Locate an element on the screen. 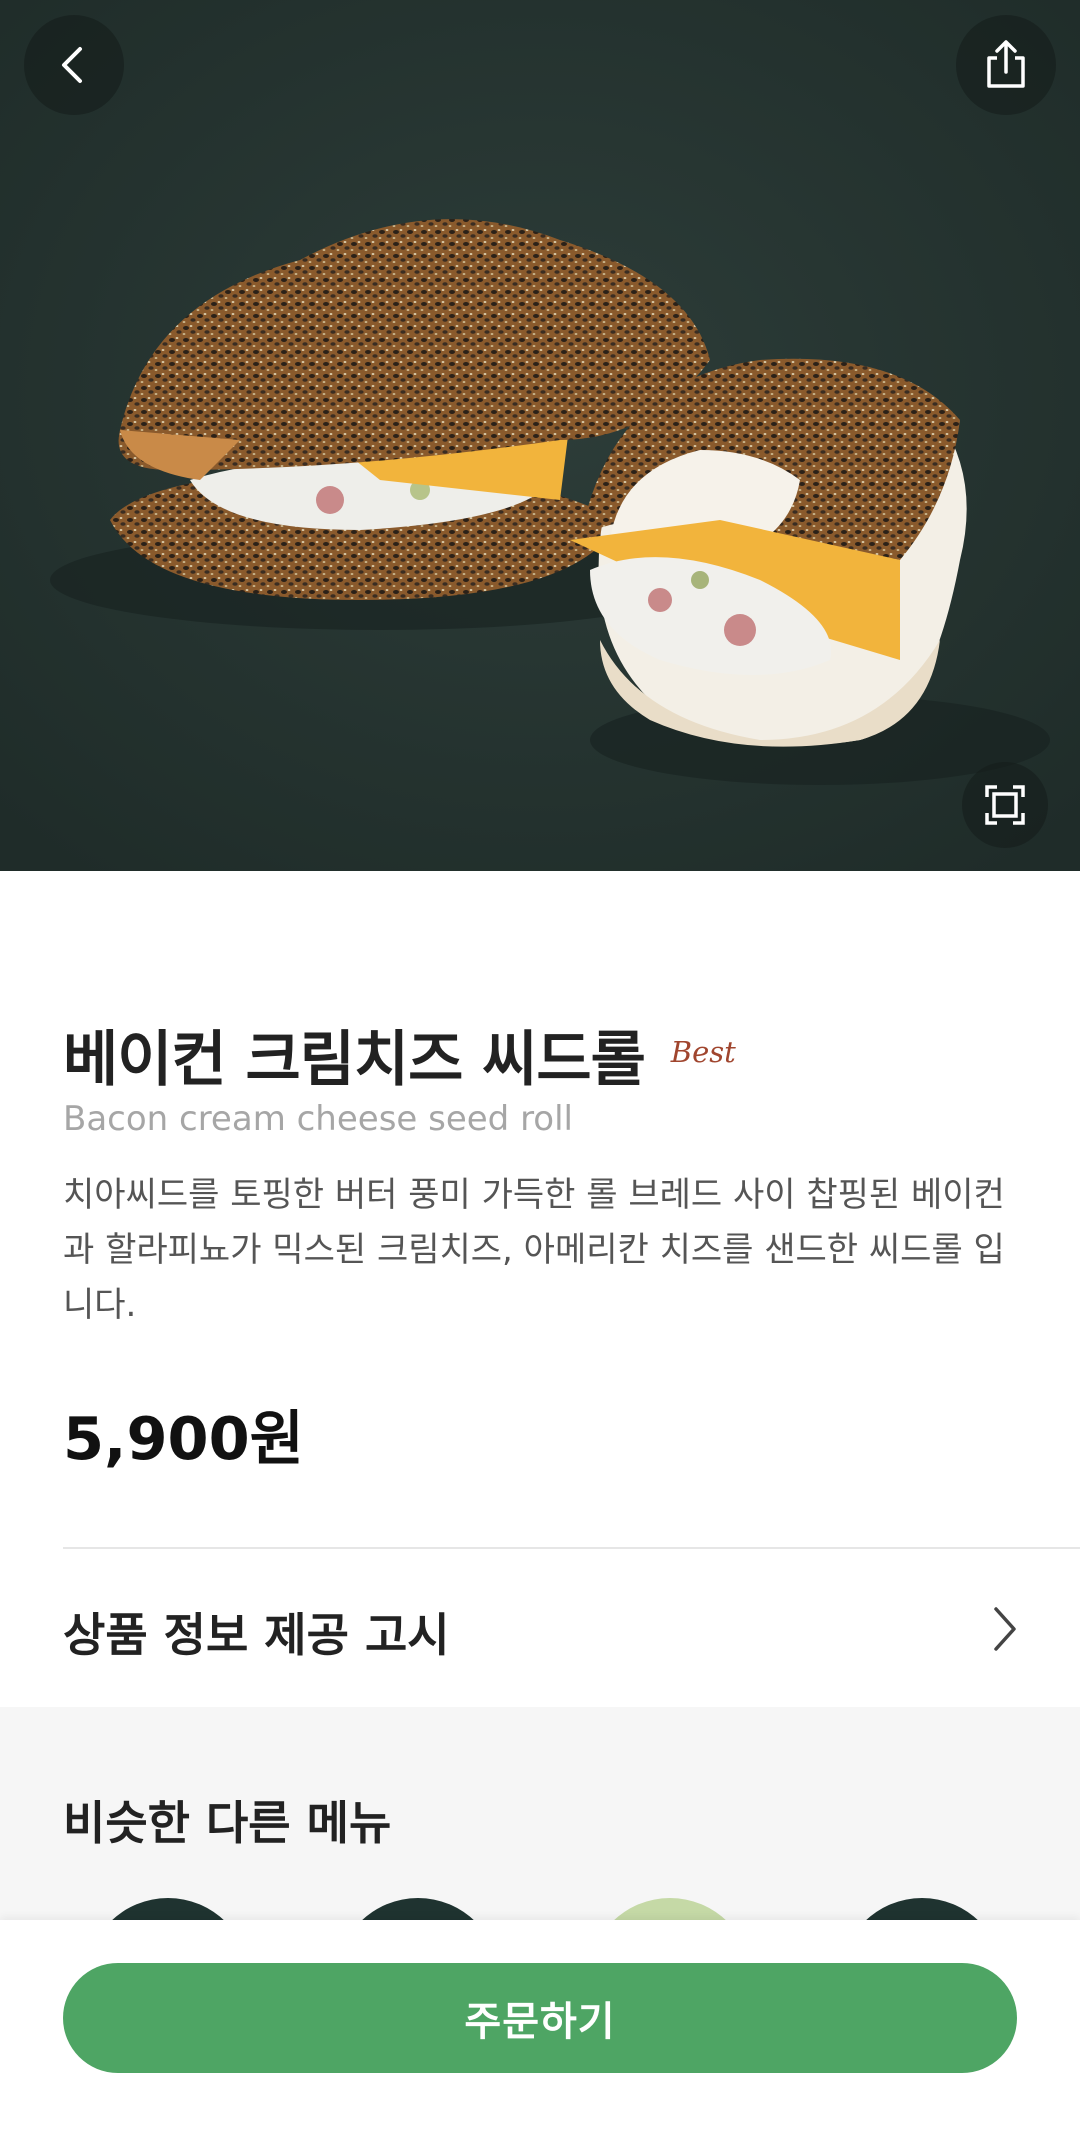  expand-icon is located at coordinates (1005, 805).